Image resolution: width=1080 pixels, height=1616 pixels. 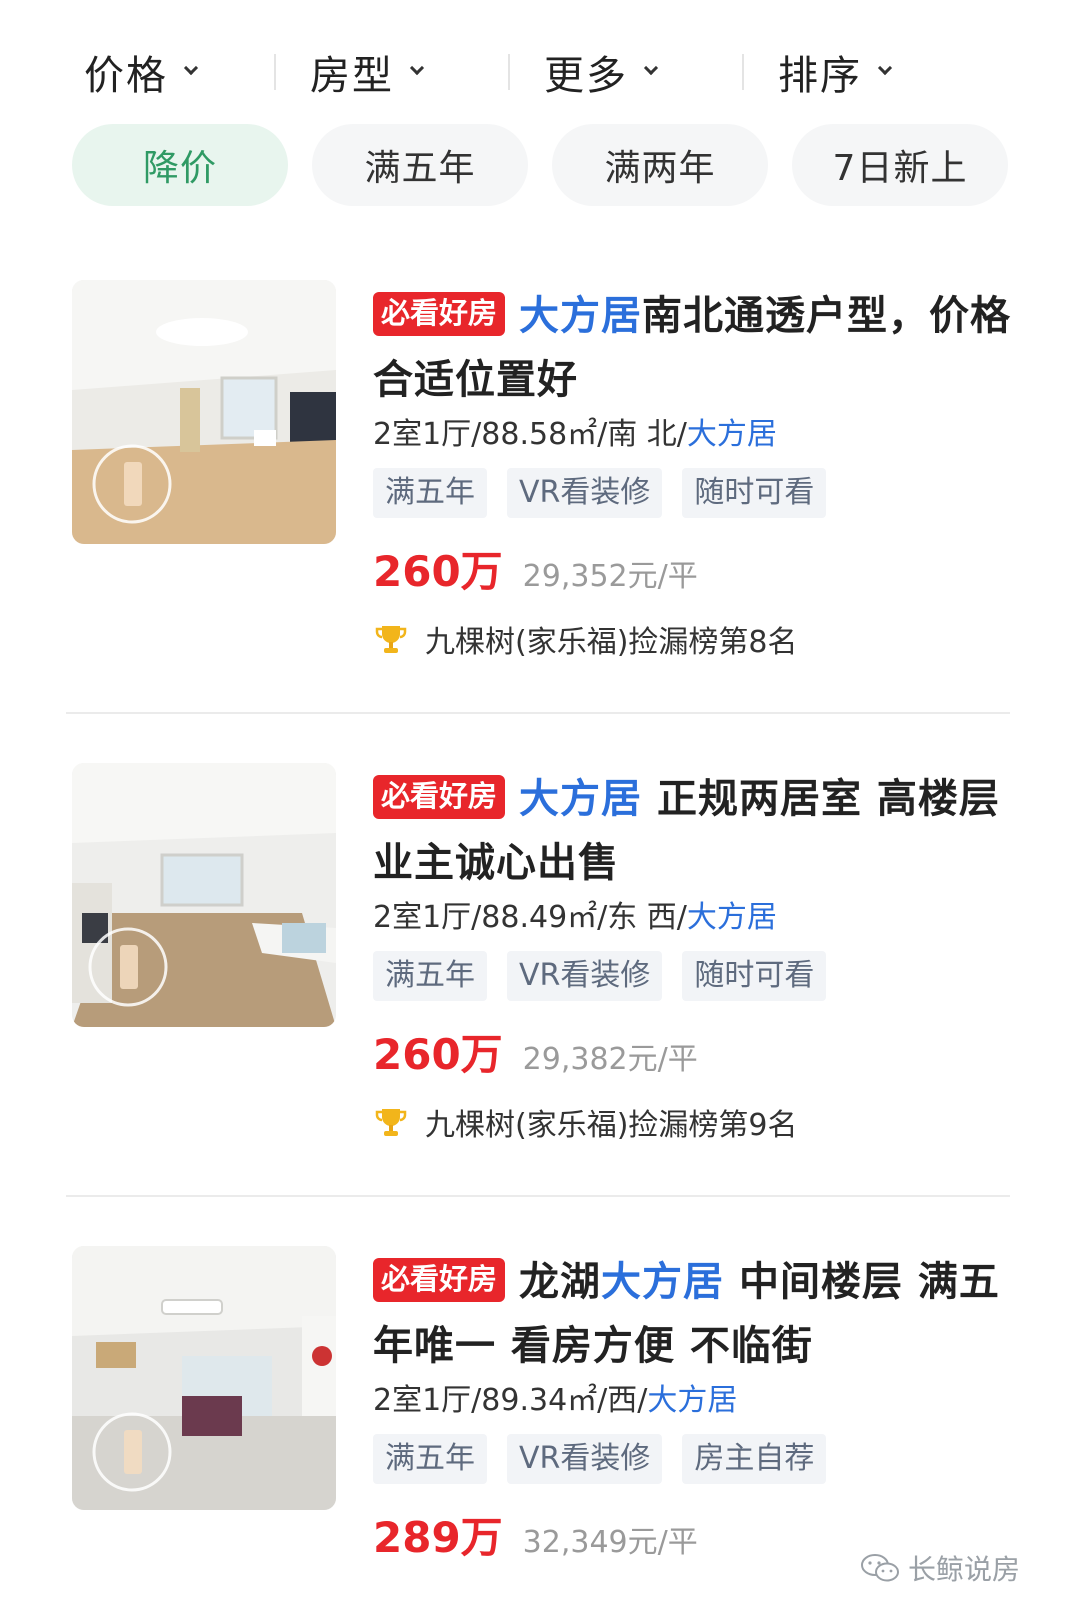 What do you see at coordinates (352, 76) in the screenshot?
I see `filter-layout-label: 房型` at bounding box center [352, 76].